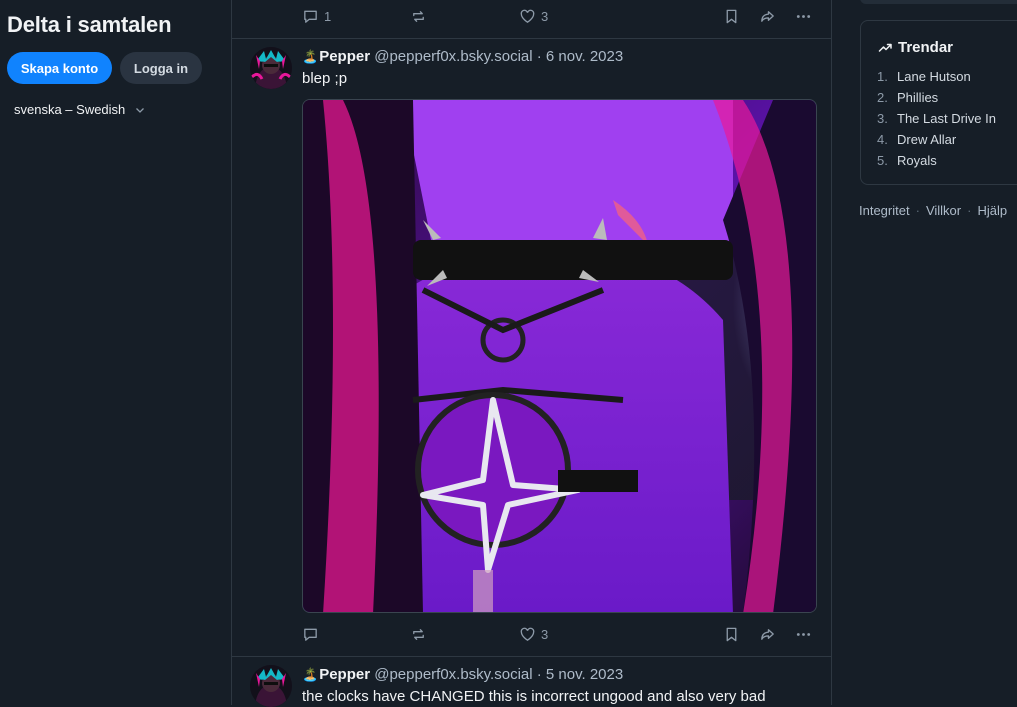 The height and width of the screenshot is (707, 1017). Describe the element at coordinates (584, 56) in the screenshot. I see `post-date: 6 nov. 2023` at that location.